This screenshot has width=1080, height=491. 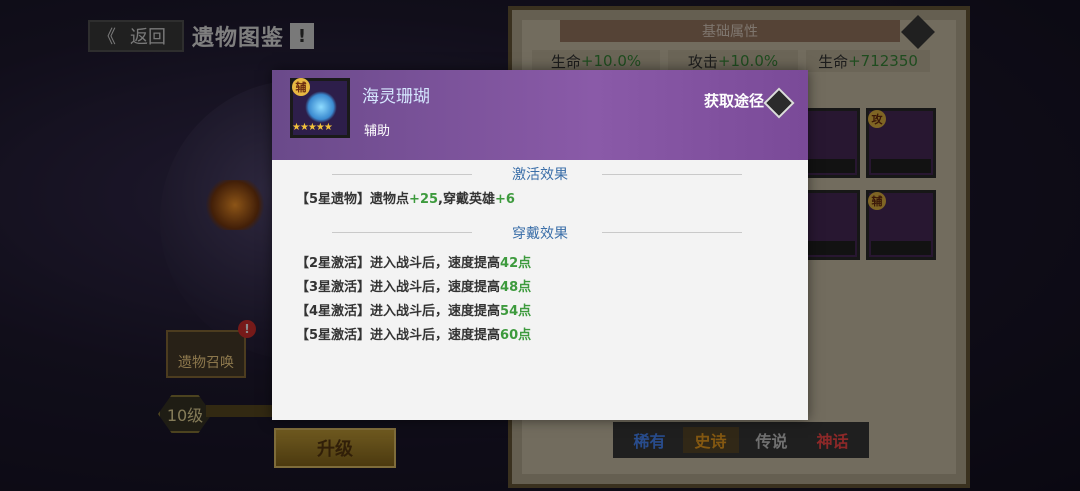 What do you see at coordinates (414, 287) in the screenshot?
I see `wear-effect-row: 【3星激活】进入战斗后，速度提高48点` at bounding box center [414, 287].